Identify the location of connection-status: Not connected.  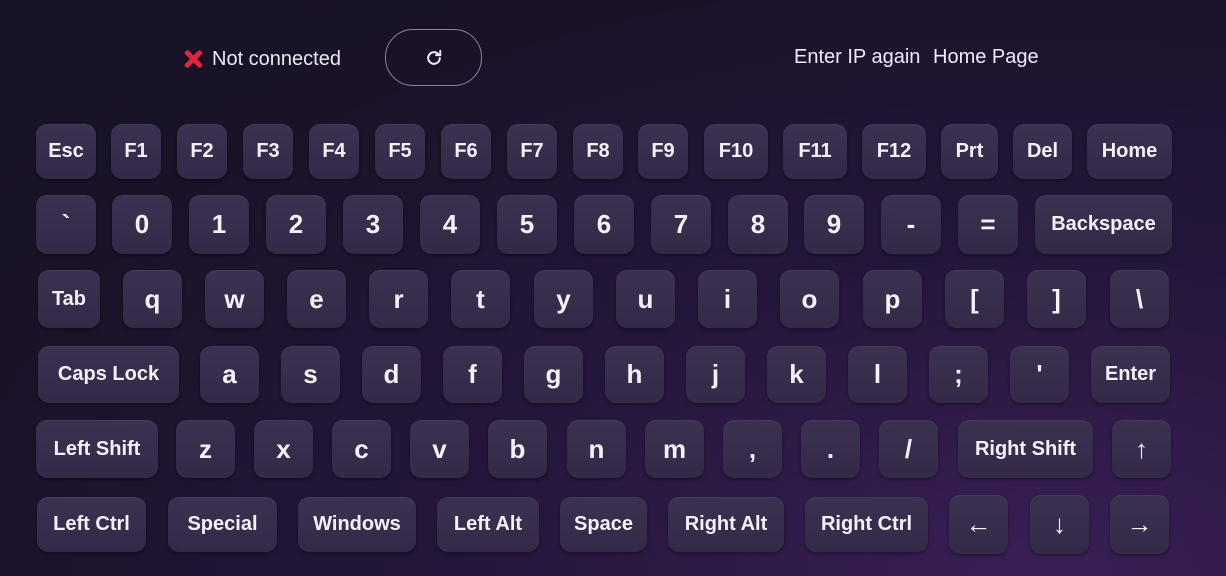
(261, 59).